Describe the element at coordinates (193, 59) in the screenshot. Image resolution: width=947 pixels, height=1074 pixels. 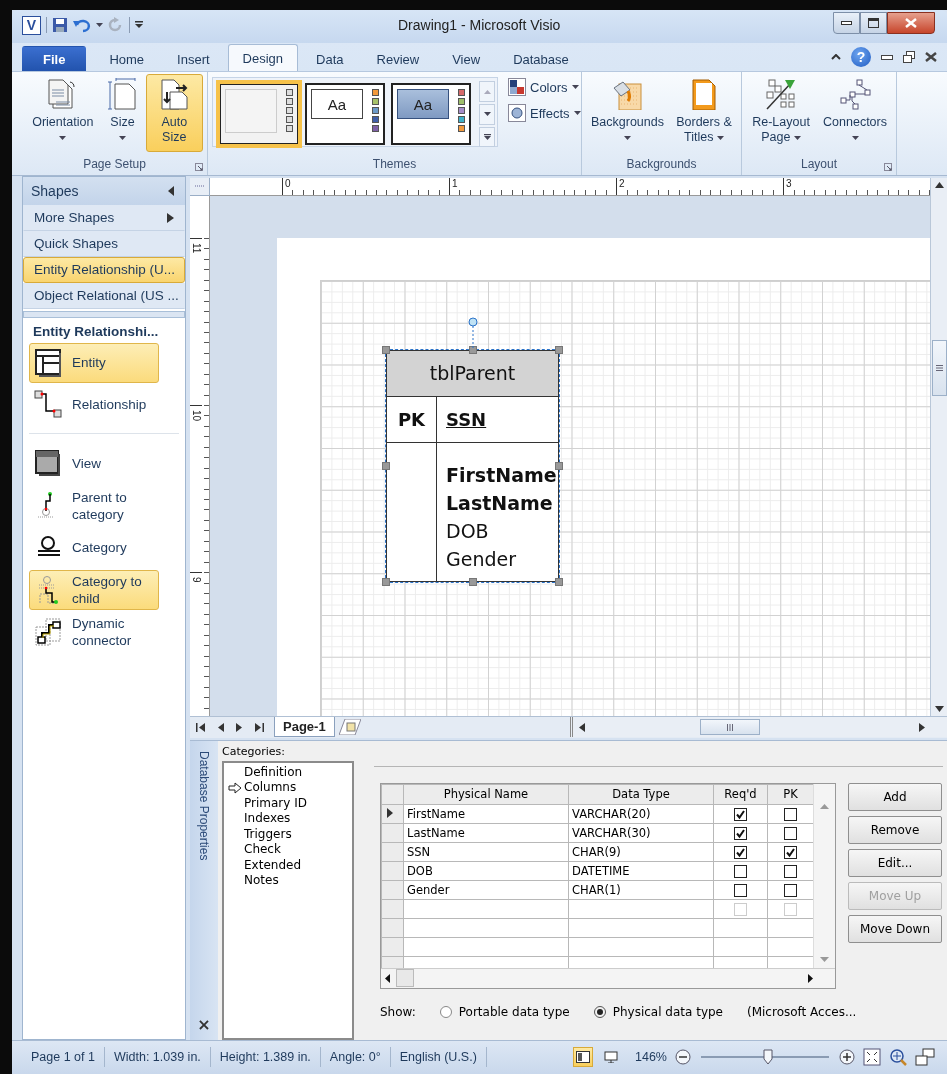
I see `ribbon-tab: Insert` at that location.